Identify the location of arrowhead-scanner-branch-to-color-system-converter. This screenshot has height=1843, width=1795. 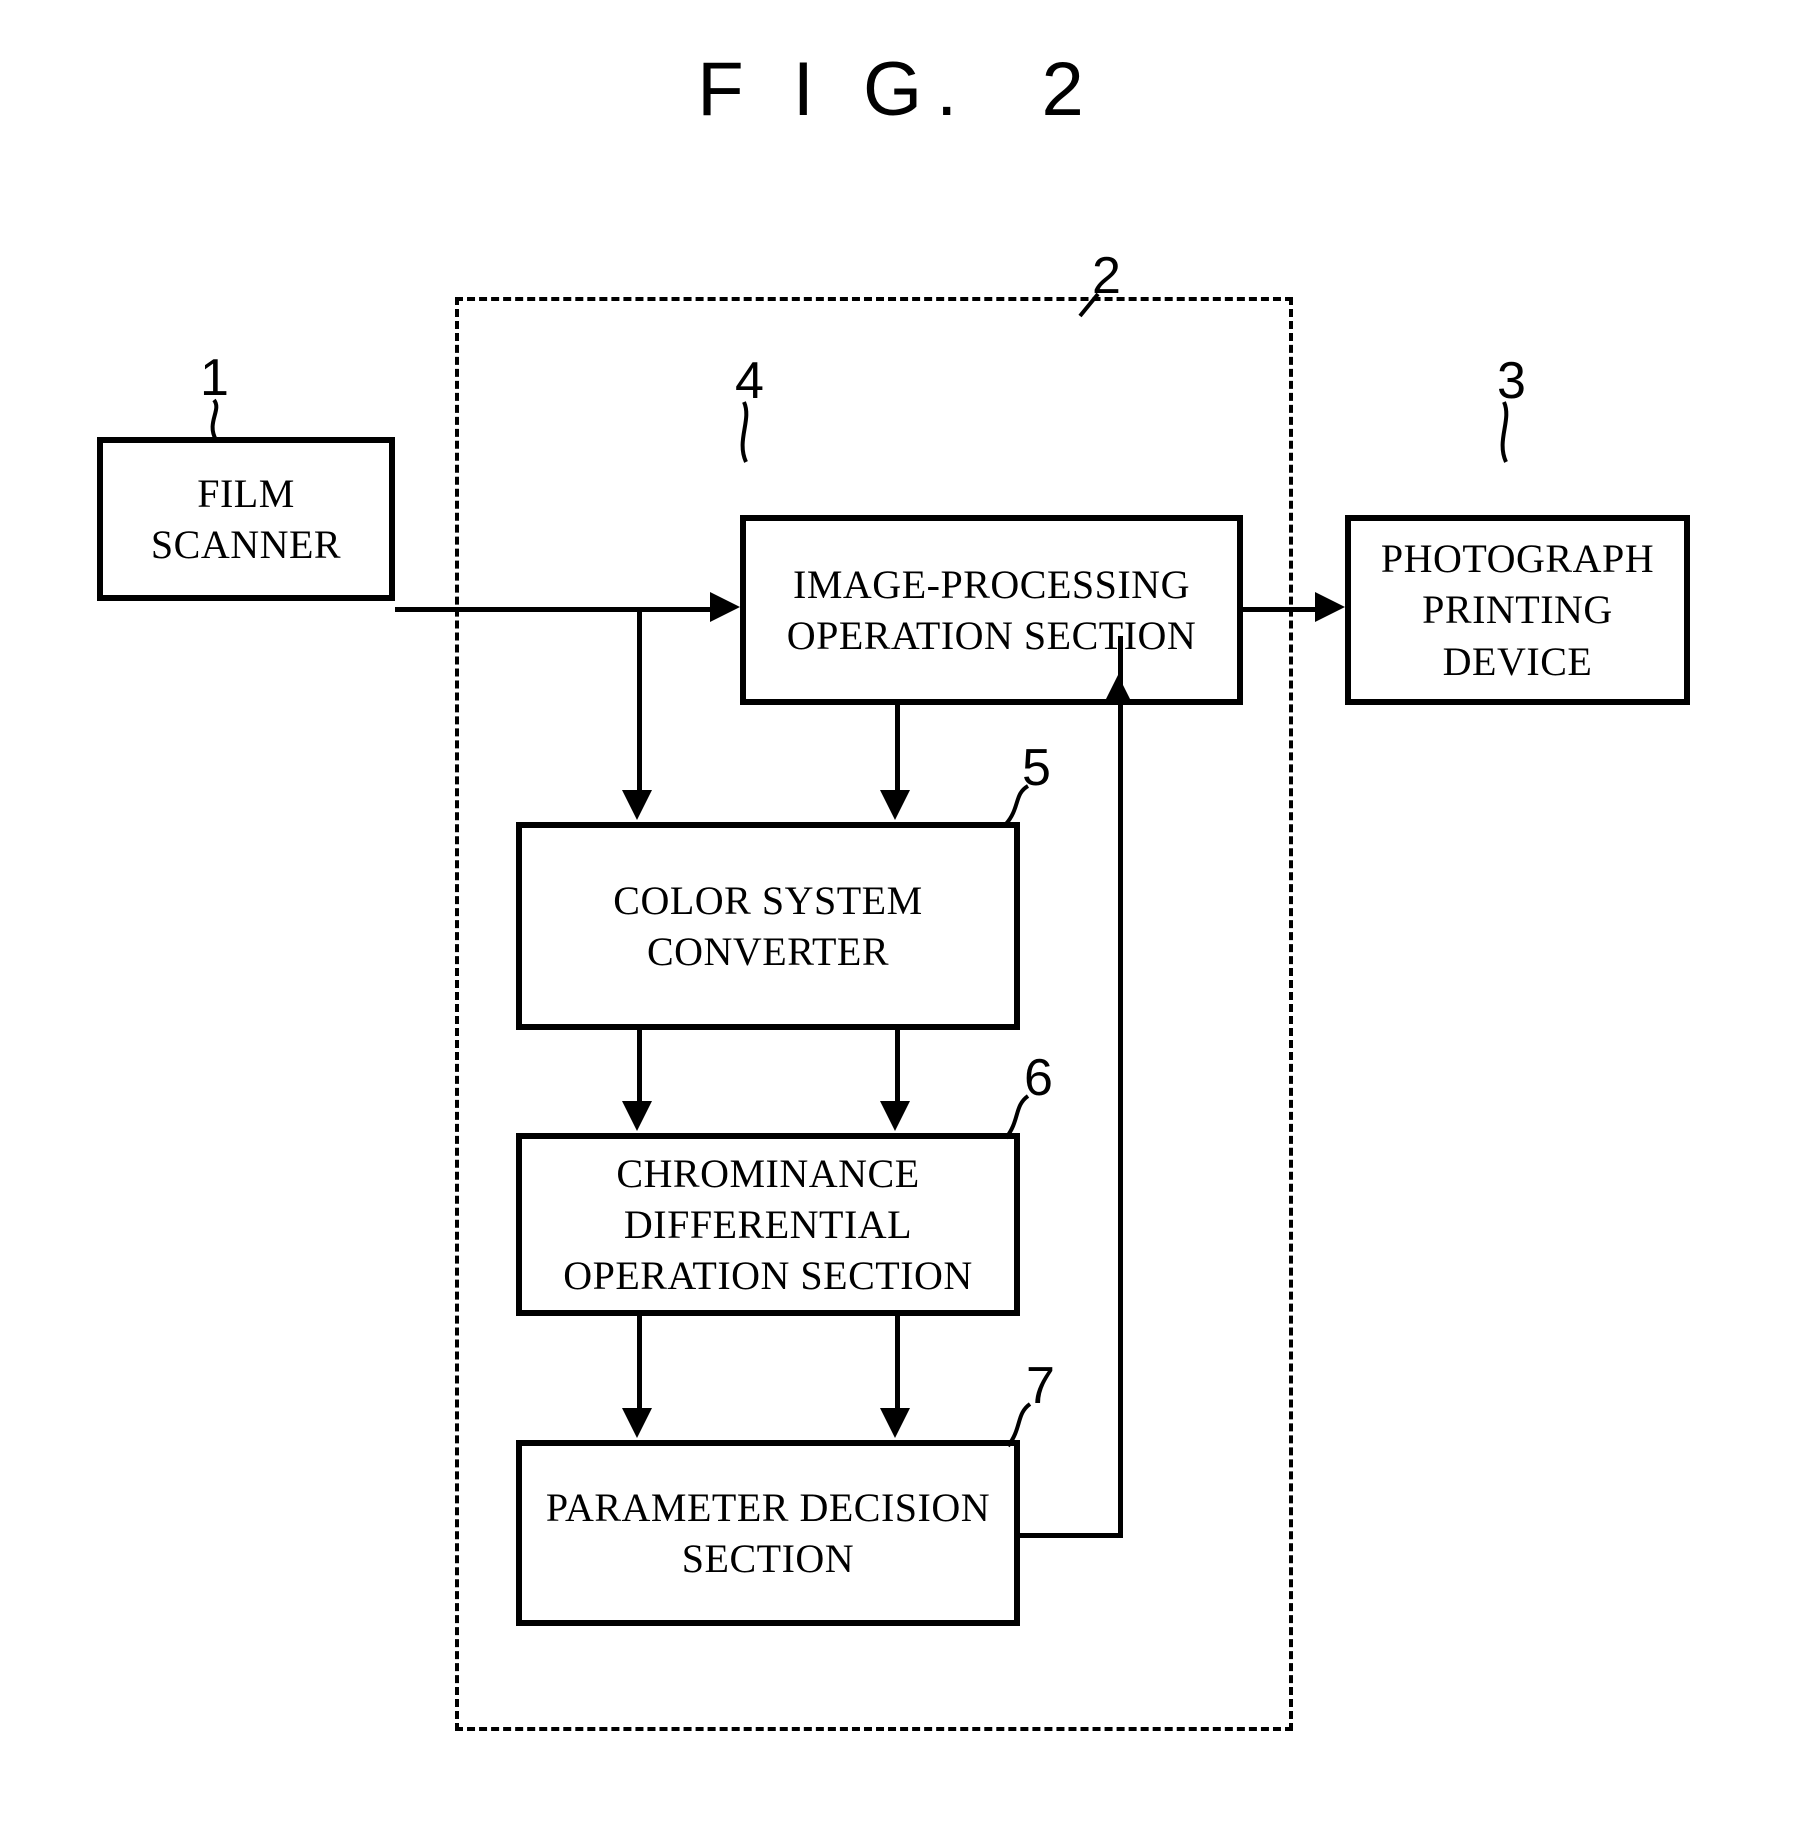
(637, 805).